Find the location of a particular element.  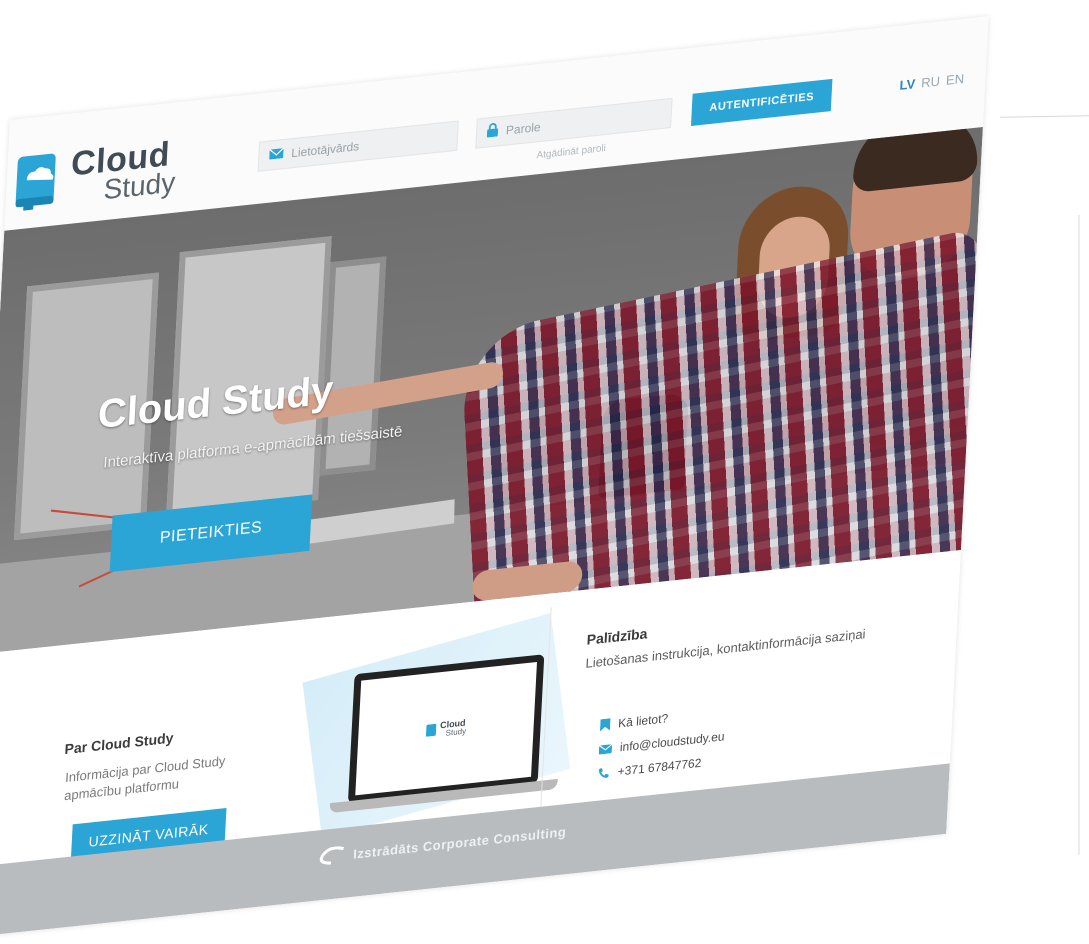

about-title: Par Cloud Study is located at coordinates (119, 743).